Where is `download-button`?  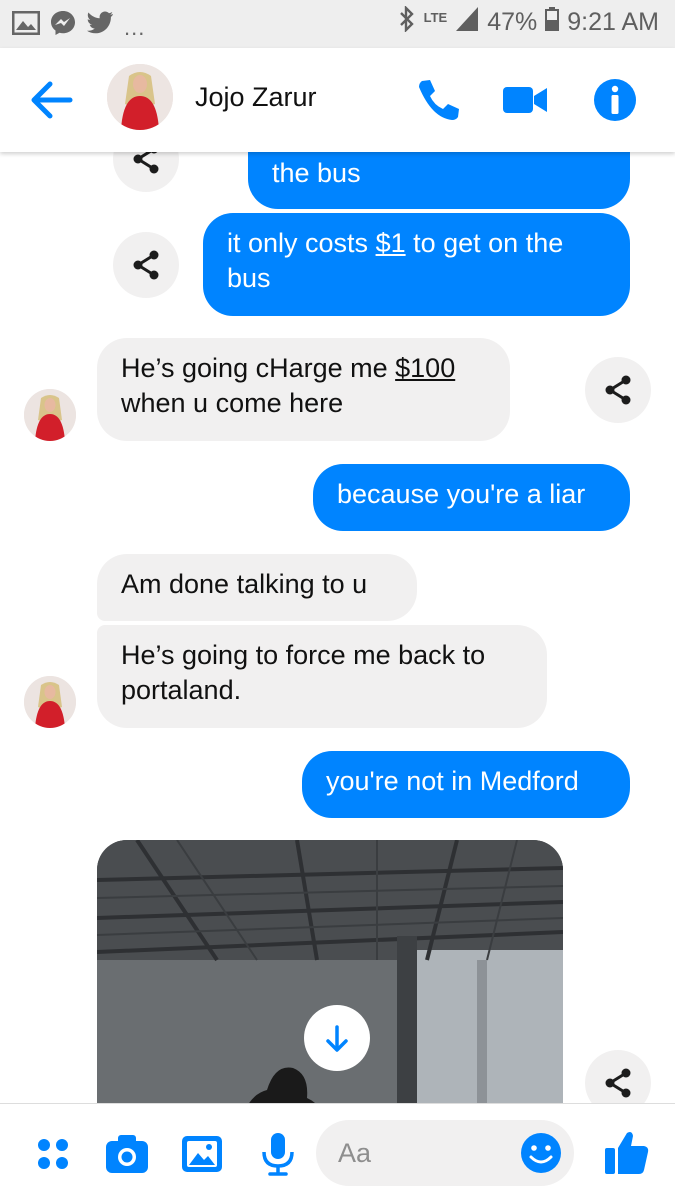 download-button is located at coordinates (337, 1038).